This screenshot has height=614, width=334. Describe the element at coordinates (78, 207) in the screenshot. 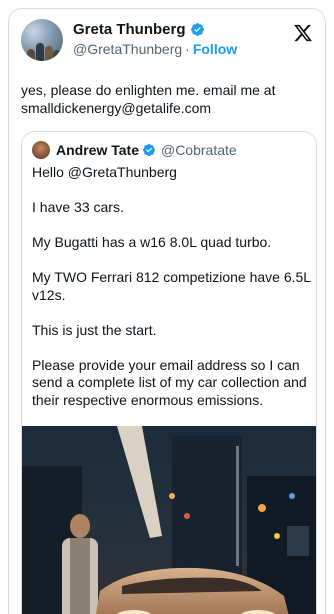

I see `quoted-paragraph: I have 33 cars.` at that location.